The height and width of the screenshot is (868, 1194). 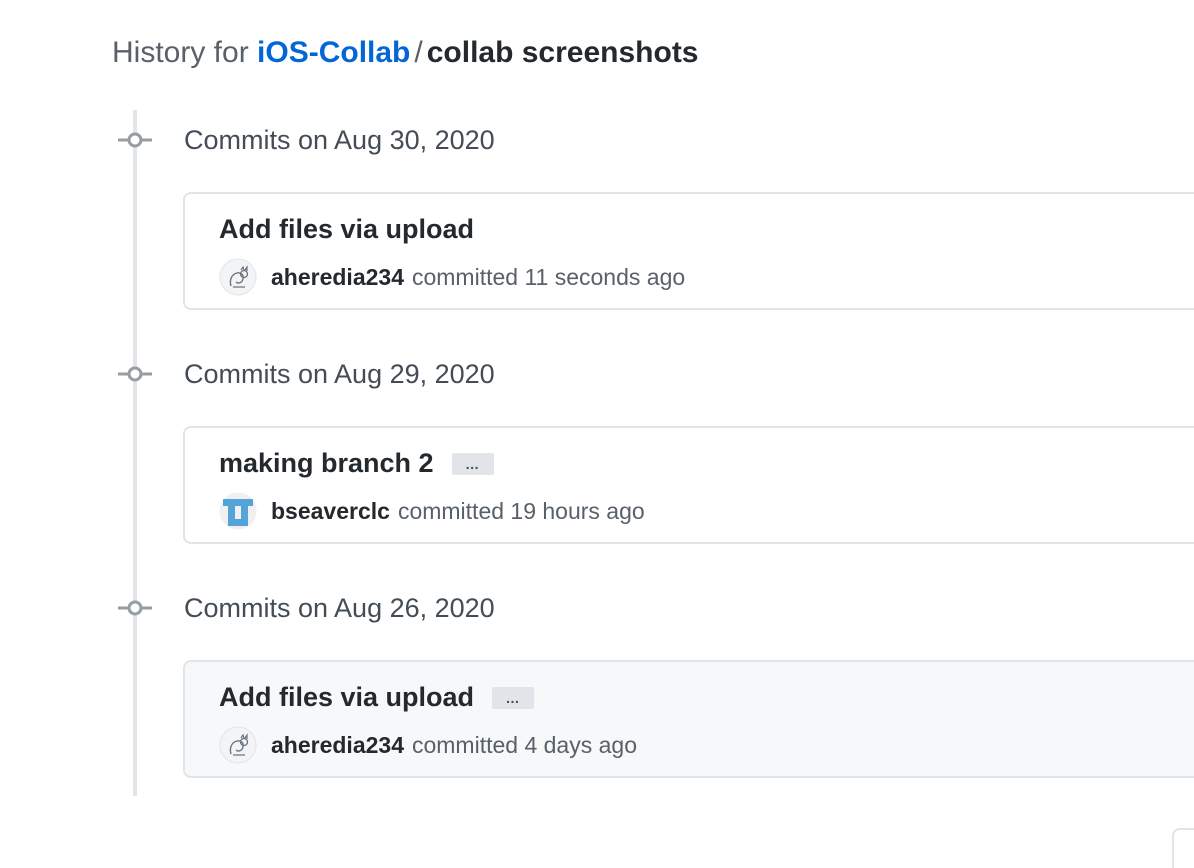 I want to click on commit-time: committed 4 days ago, so click(x=524, y=744).